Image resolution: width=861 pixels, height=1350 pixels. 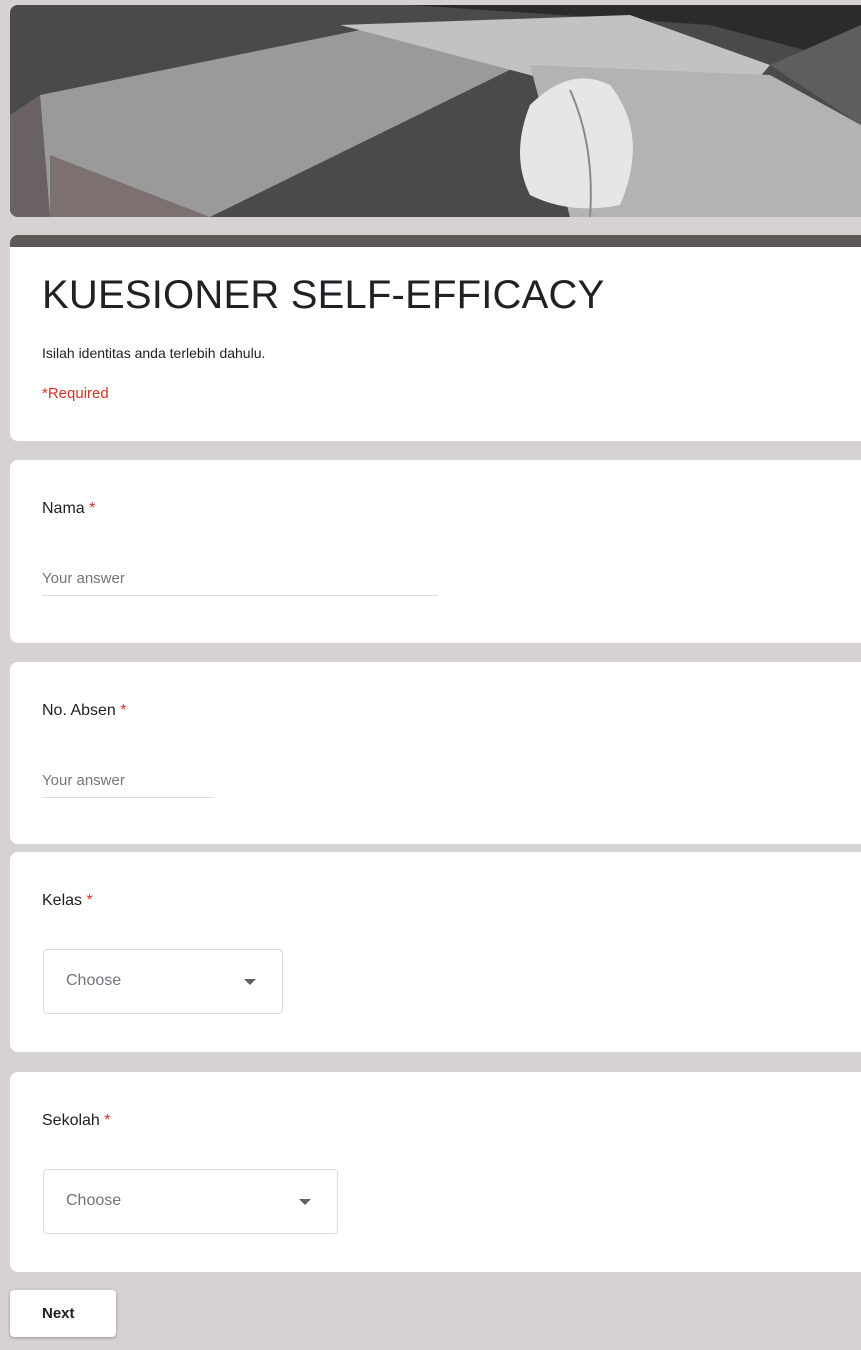 What do you see at coordinates (63, 1313) in the screenshot?
I see `next-button: Next` at bounding box center [63, 1313].